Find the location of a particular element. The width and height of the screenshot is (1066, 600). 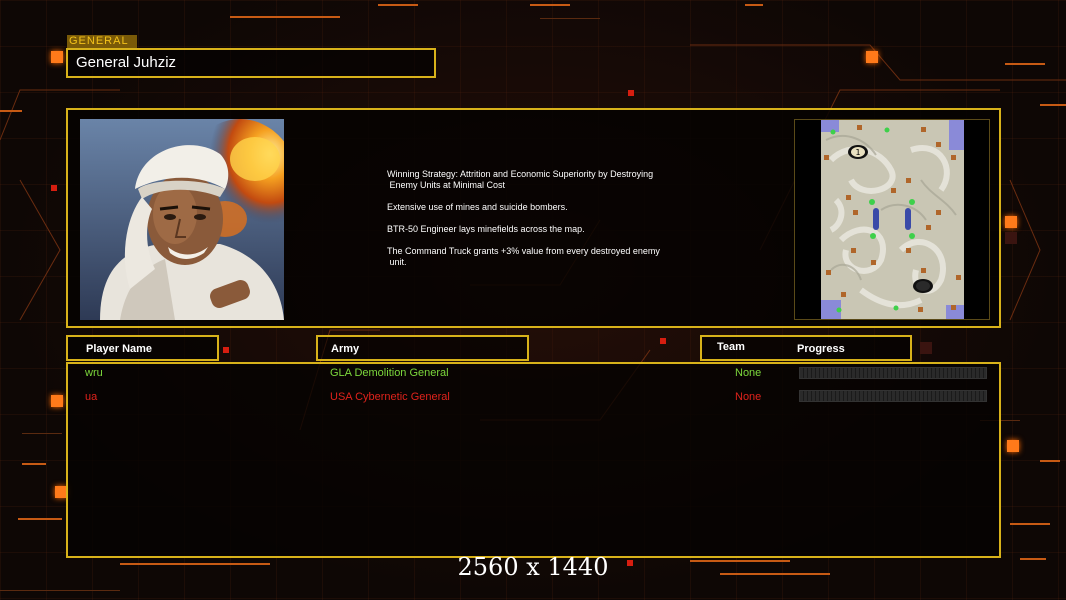

player-army: GLA Demolition General is located at coordinates (389, 373).